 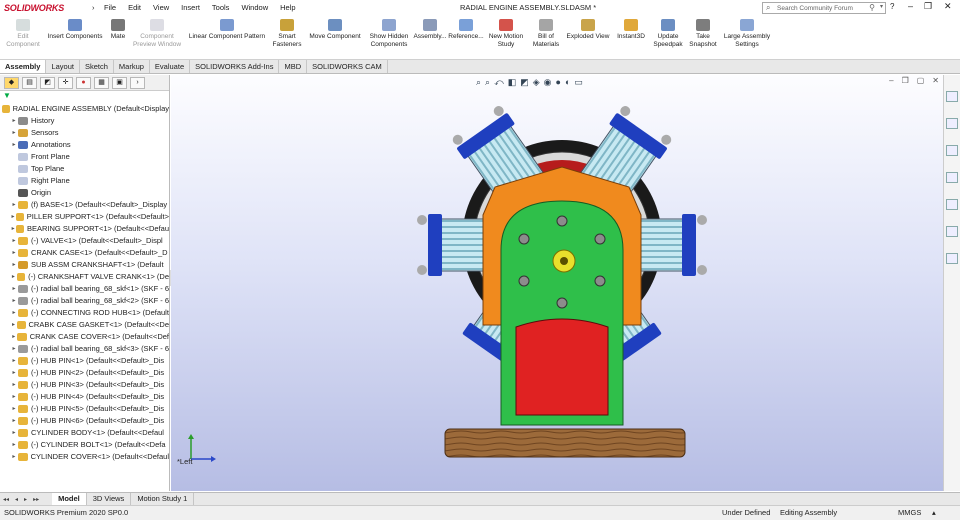 What do you see at coordinates (909, 513) in the screenshot?
I see `status-units: MMGS` at bounding box center [909, 513].